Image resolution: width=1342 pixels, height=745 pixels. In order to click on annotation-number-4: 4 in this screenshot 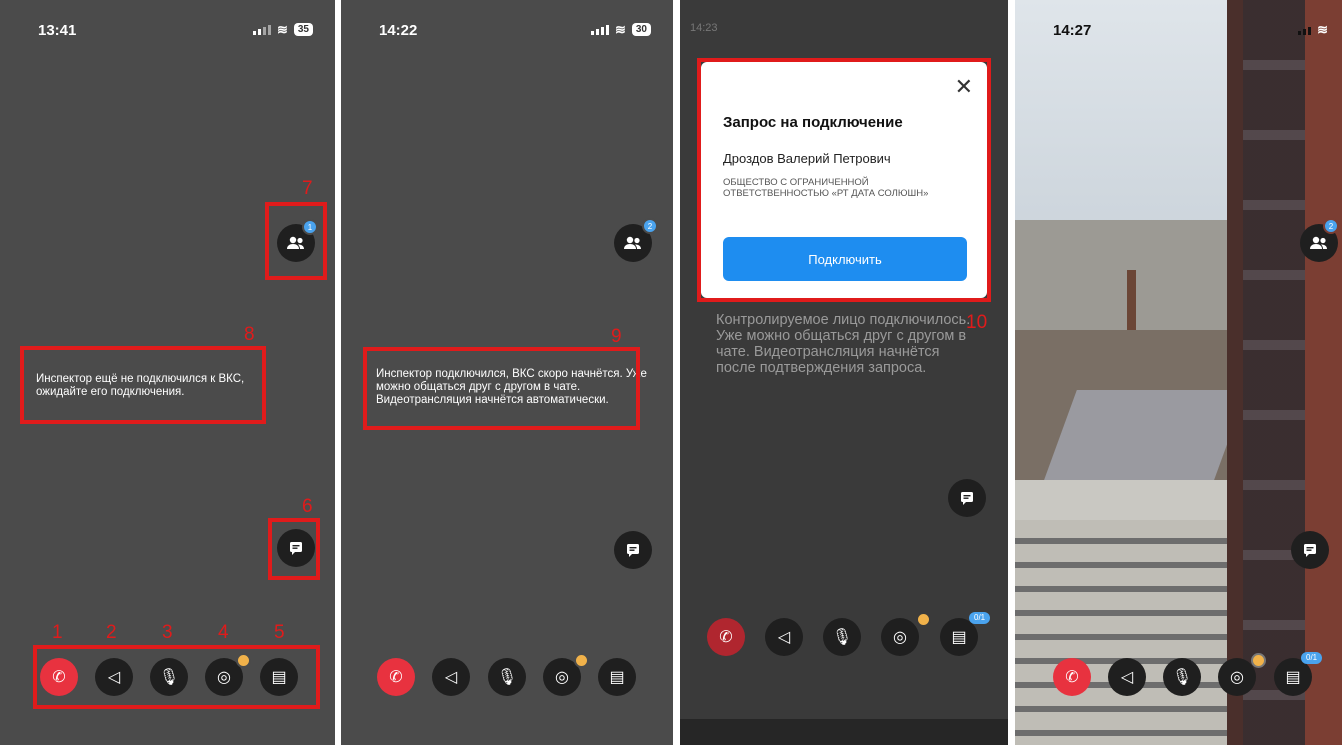, I will do `click(223, 632)`.